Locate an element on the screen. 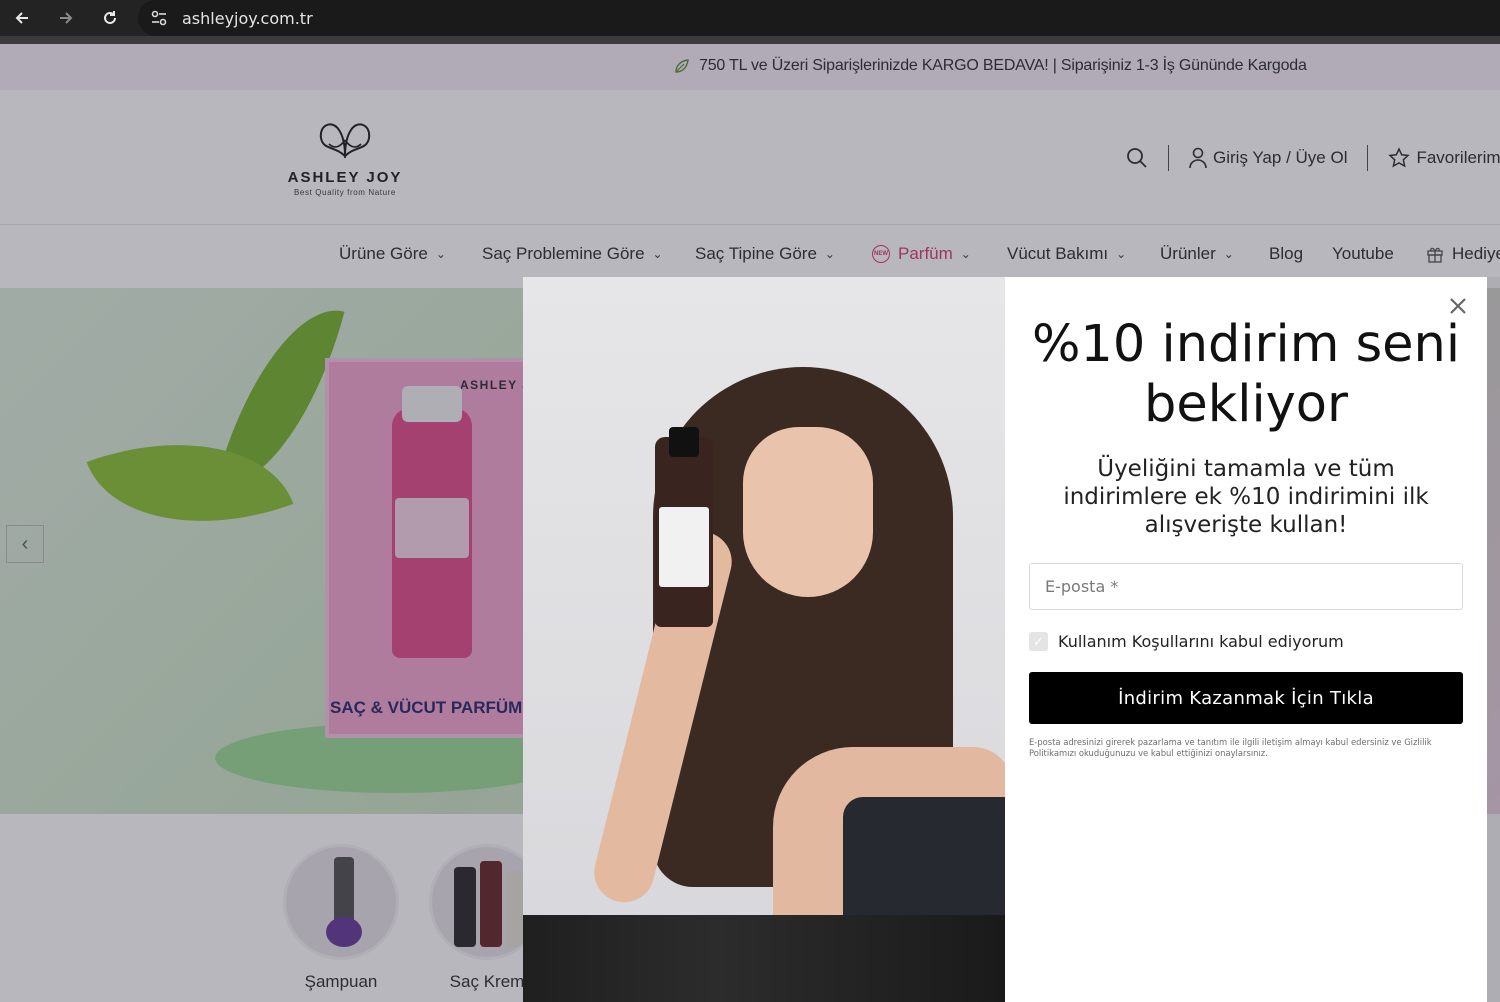  claim-discount-button: İndirim Kazanmak İçin Tıkla is located at coordinates (1246, 698).